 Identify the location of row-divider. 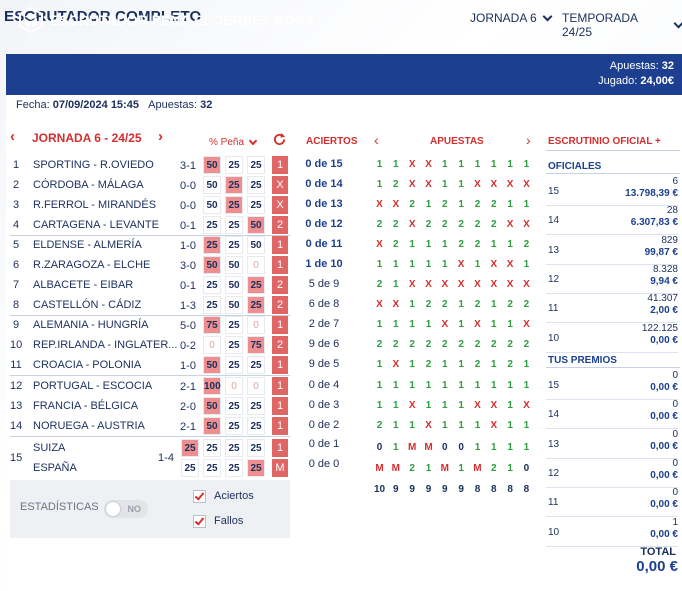
(150, 436).